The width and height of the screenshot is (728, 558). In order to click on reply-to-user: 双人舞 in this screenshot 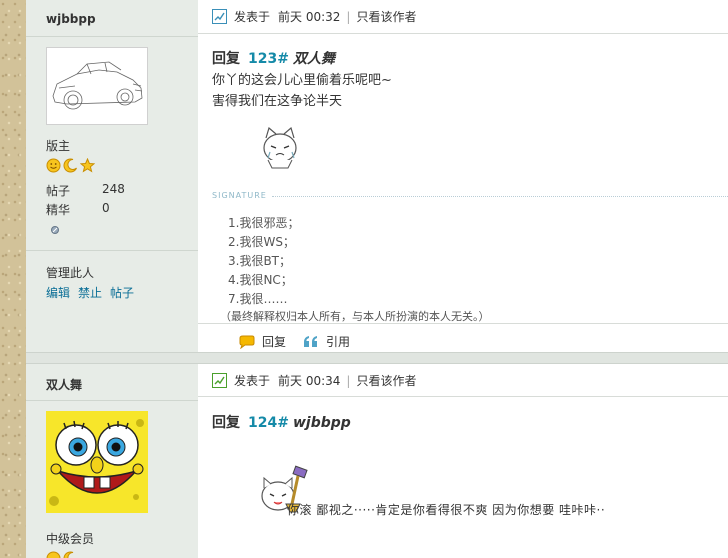, I will do `click(313, 59)`.